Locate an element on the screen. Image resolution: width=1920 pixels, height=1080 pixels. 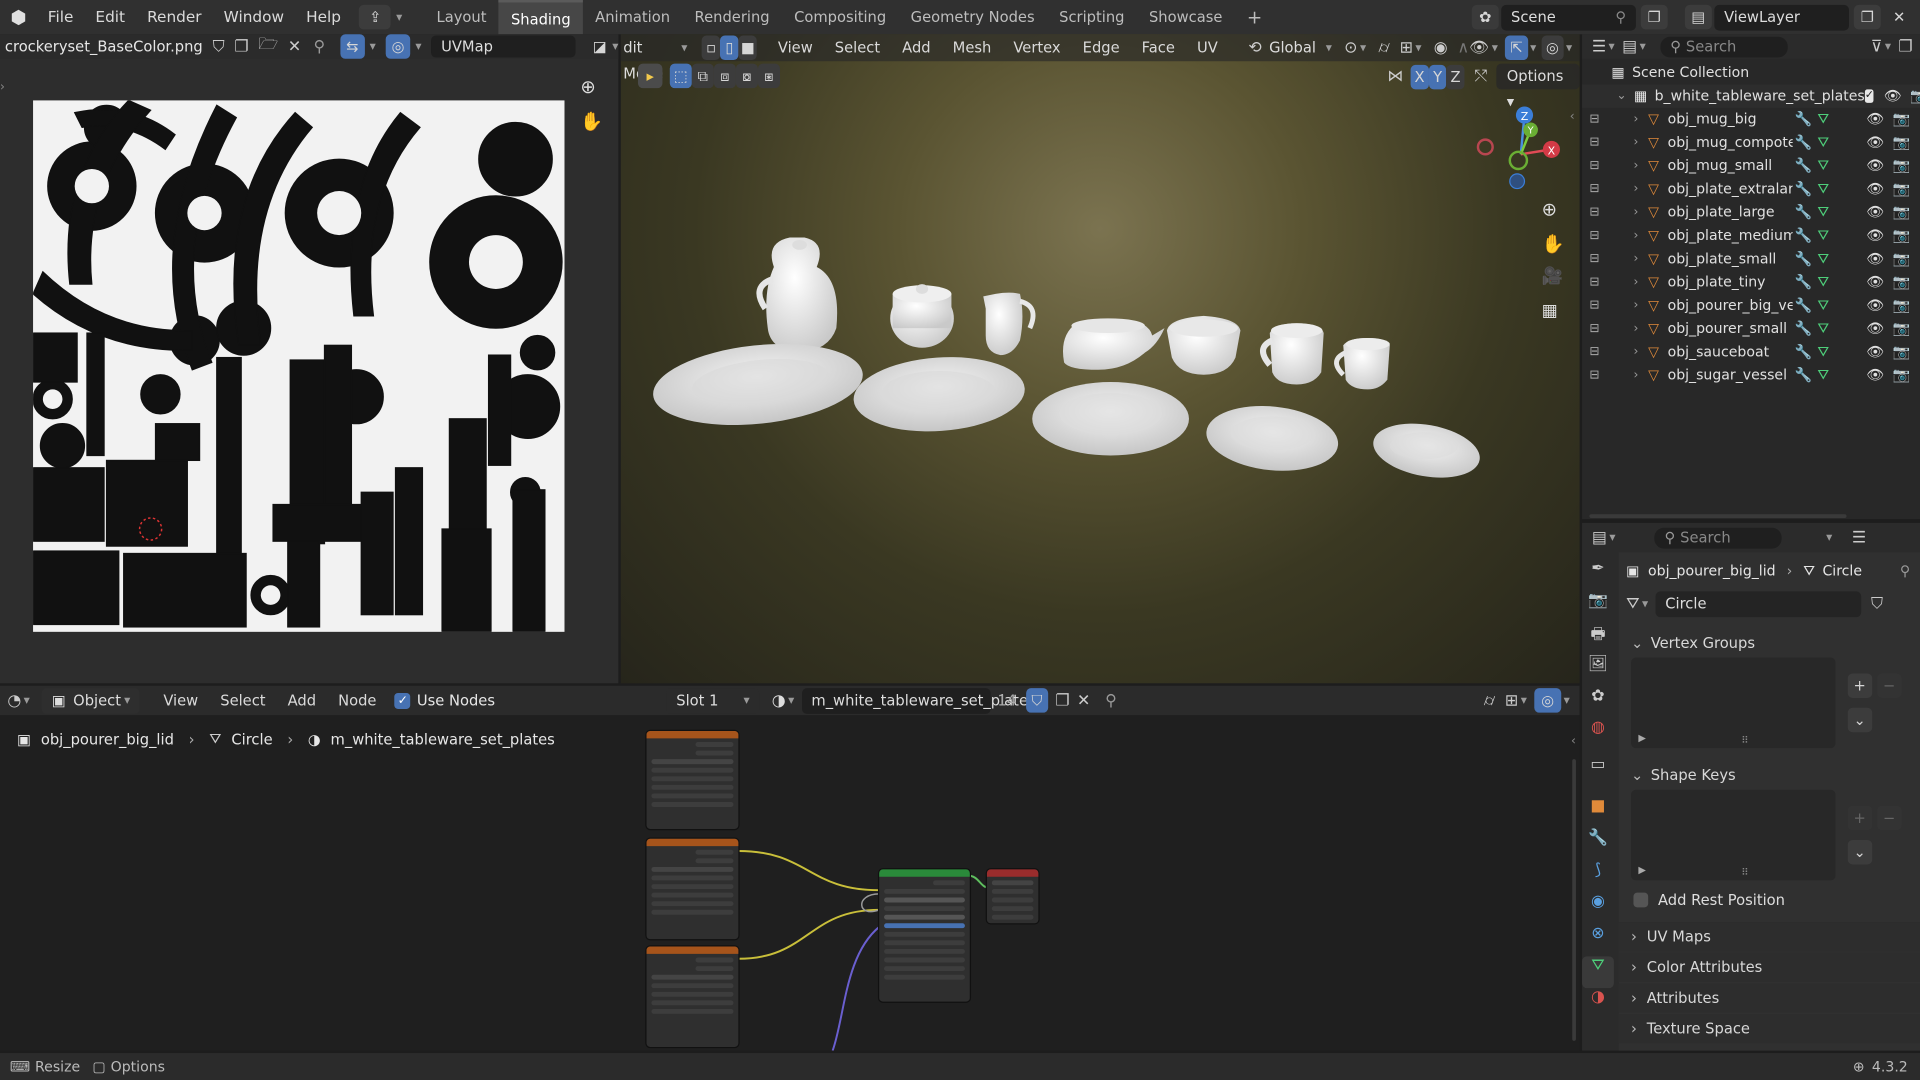
add-workspace-button: + is located at coordinates (1255, 17).